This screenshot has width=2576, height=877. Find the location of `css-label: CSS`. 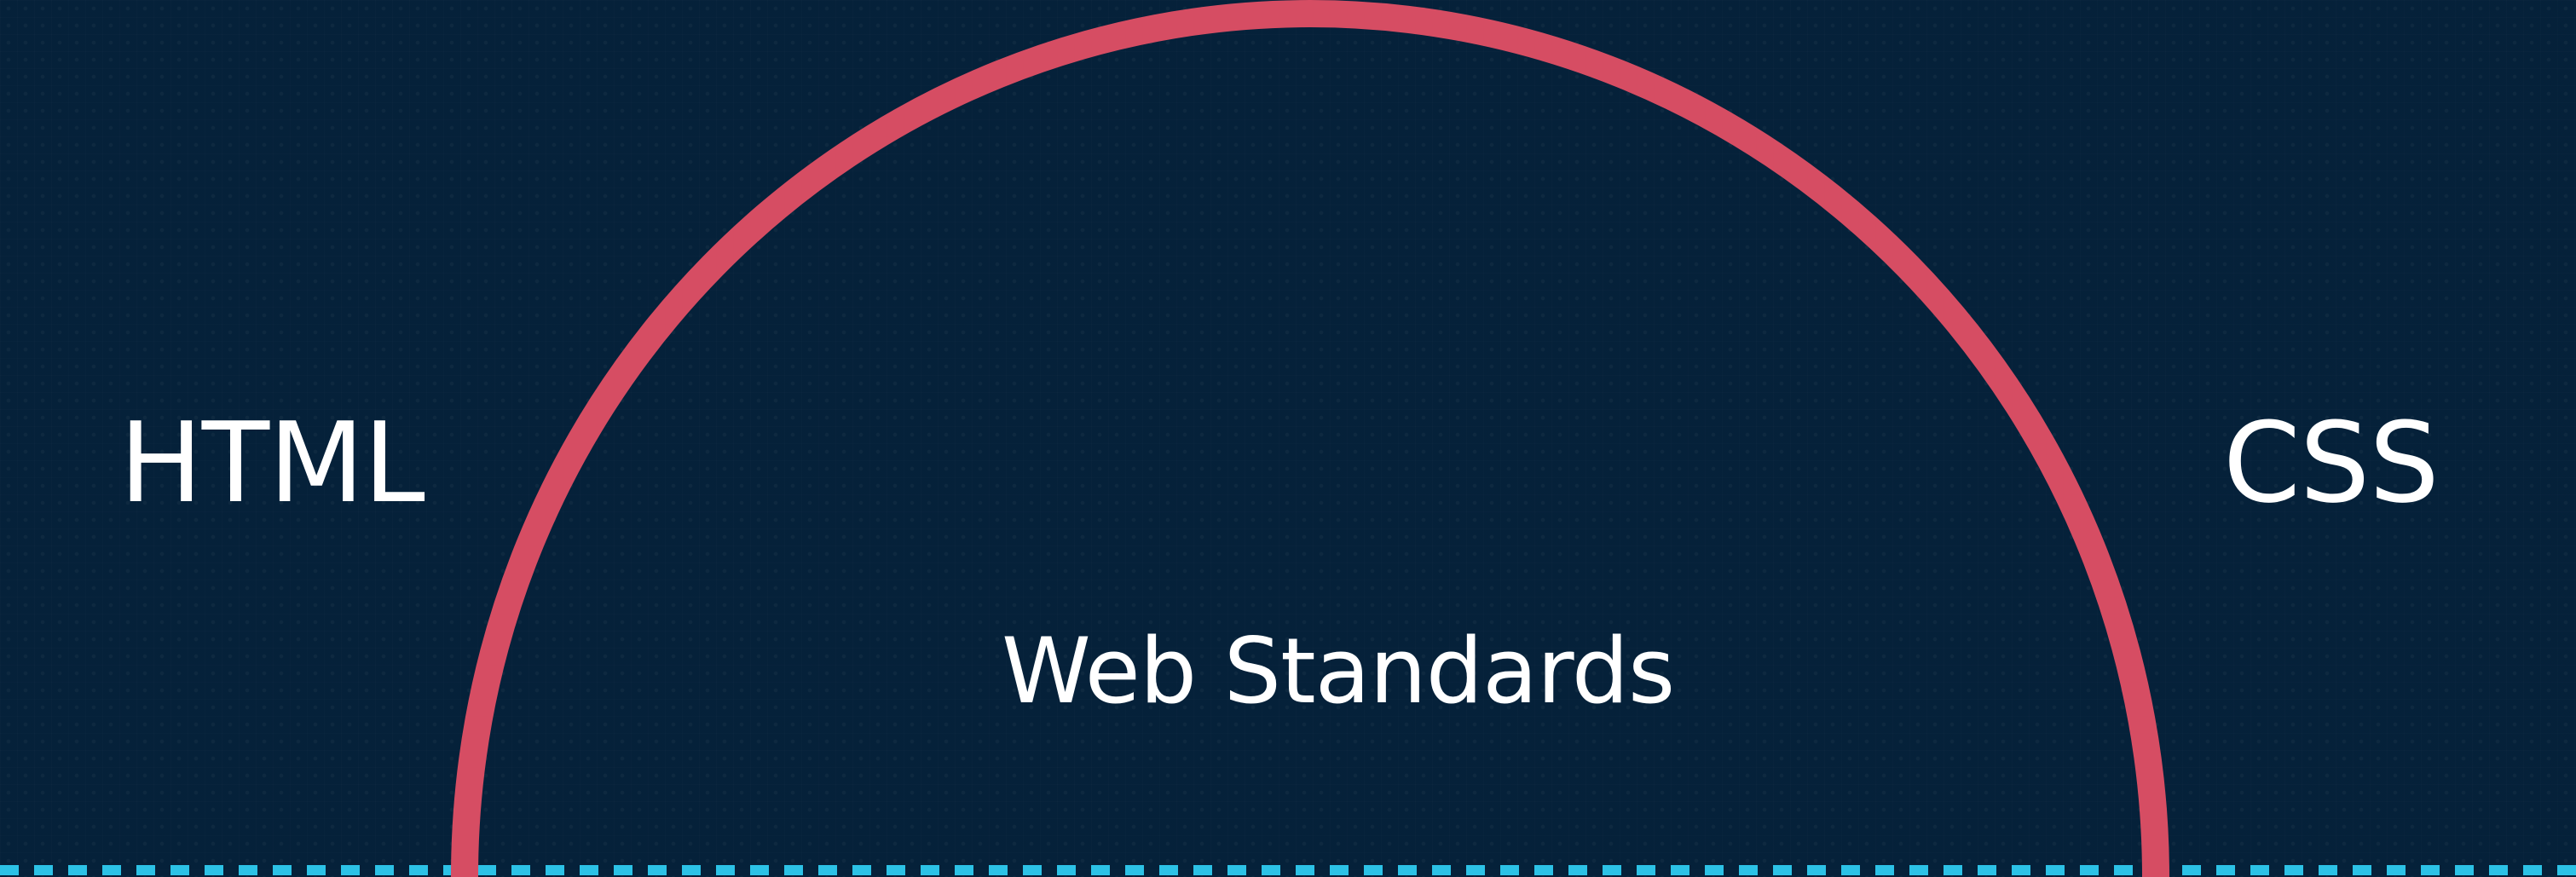

css-label: CSS is located at coordinates (2331, 463).